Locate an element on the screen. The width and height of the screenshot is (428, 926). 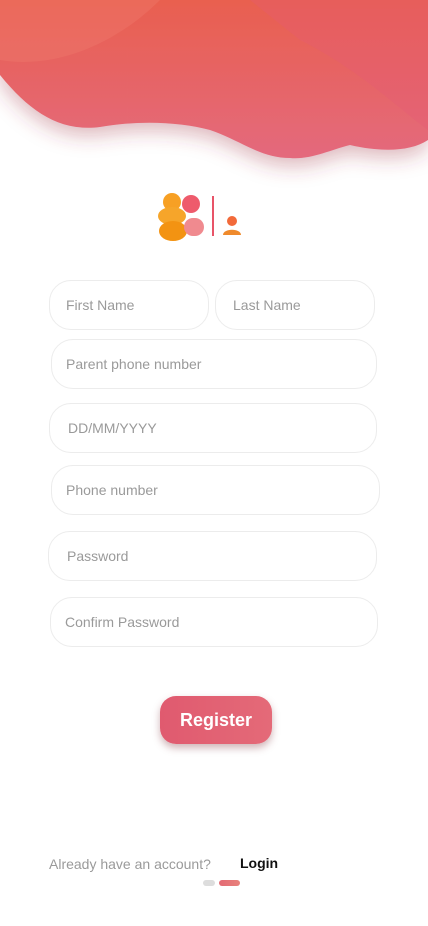
date-of-birth-field: DD/MM/YYYY is located at coordinates (213, 428).